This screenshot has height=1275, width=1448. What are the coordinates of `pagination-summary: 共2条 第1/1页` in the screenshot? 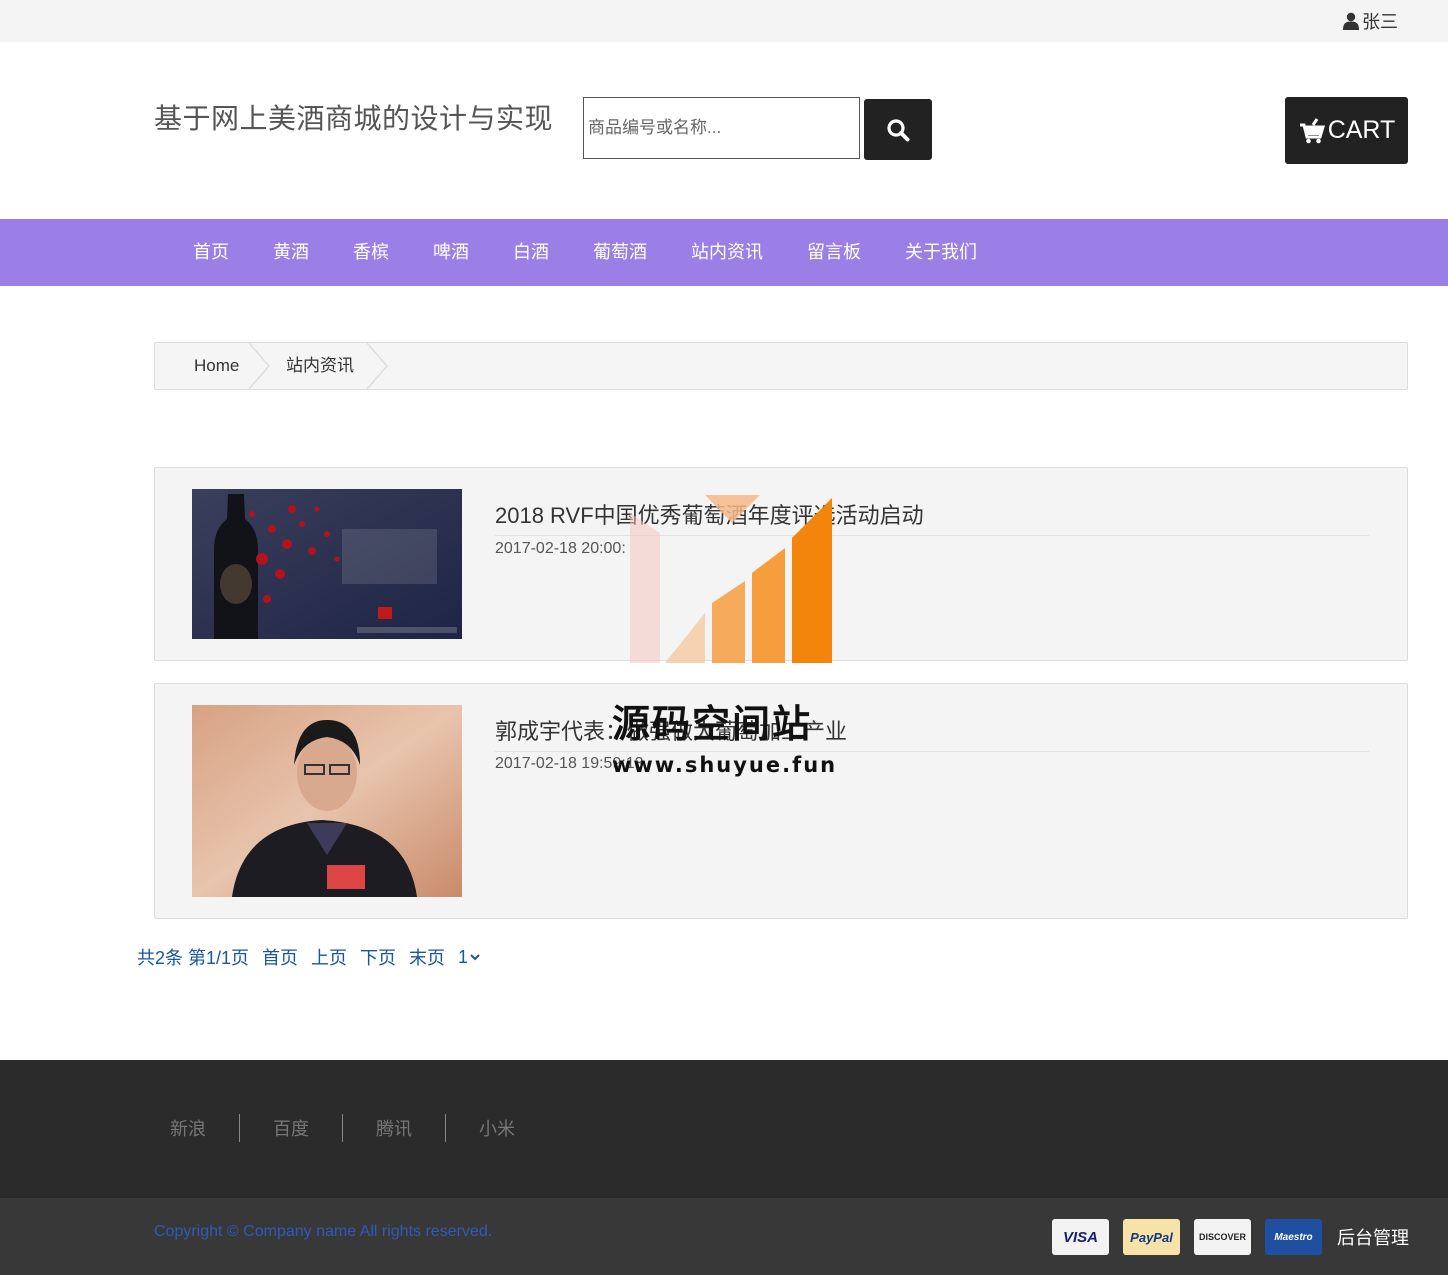 It's located at (193, 958).